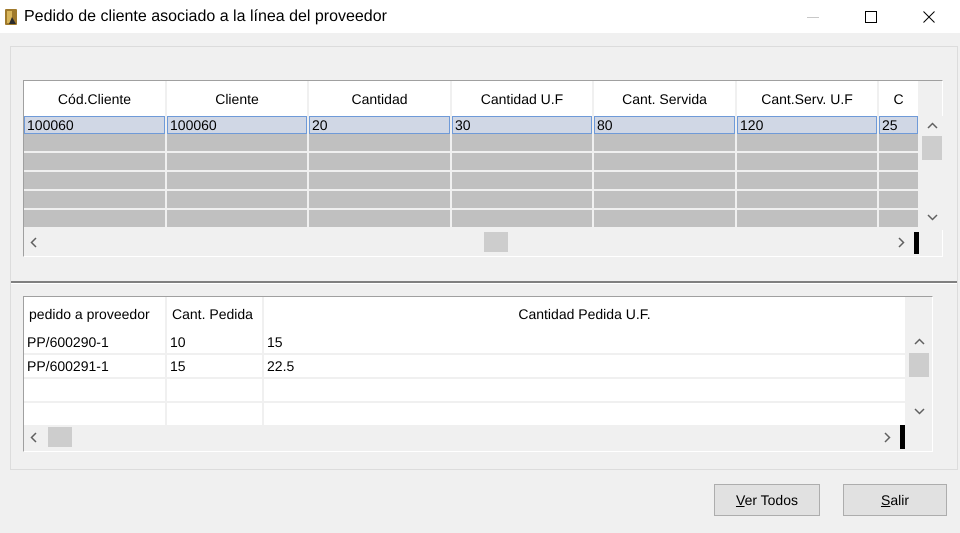  I want to click on column-header: Cant. Servida, so click(665, 98).